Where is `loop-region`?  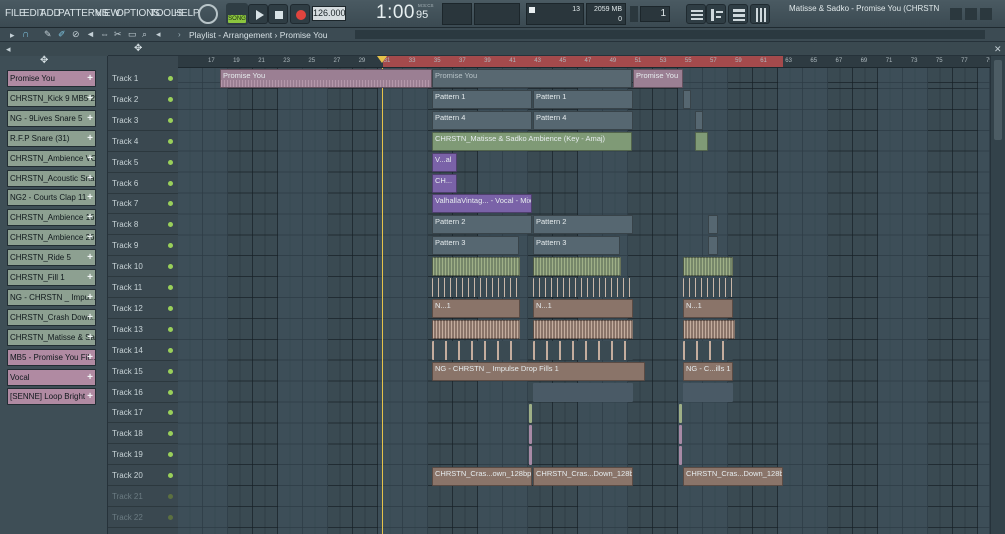
loop-region is located at coordinates (583, 61).